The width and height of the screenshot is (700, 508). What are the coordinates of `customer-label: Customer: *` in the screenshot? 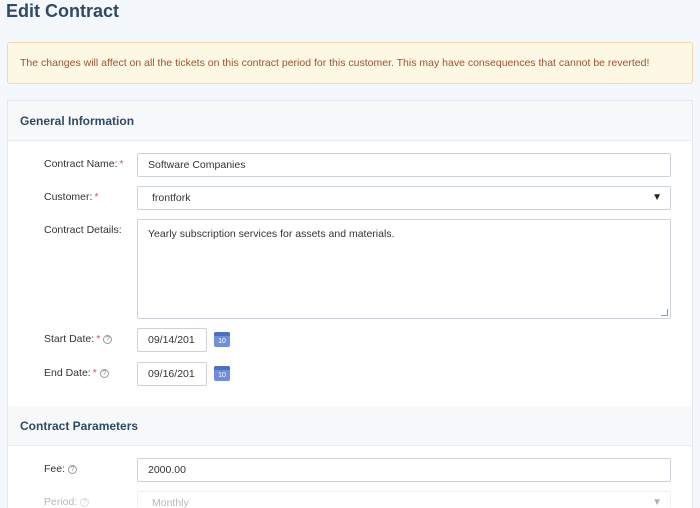 It's located at (71, 197).